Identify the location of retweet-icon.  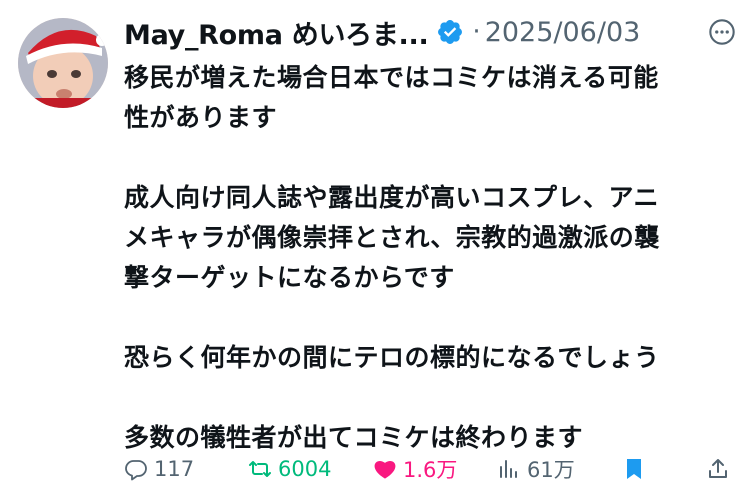
(260, 469).